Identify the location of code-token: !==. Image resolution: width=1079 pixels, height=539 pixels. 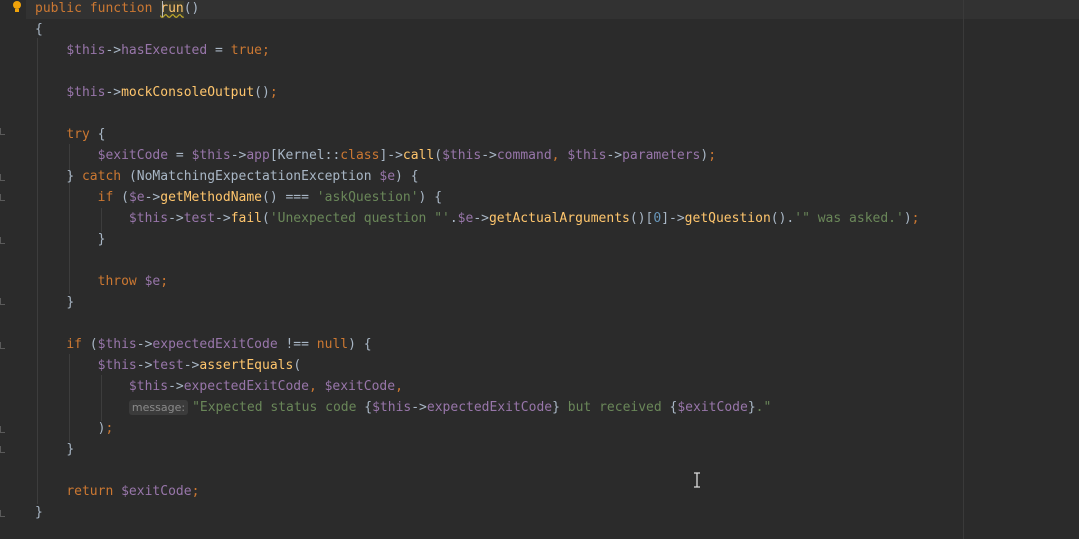
(297, 344).